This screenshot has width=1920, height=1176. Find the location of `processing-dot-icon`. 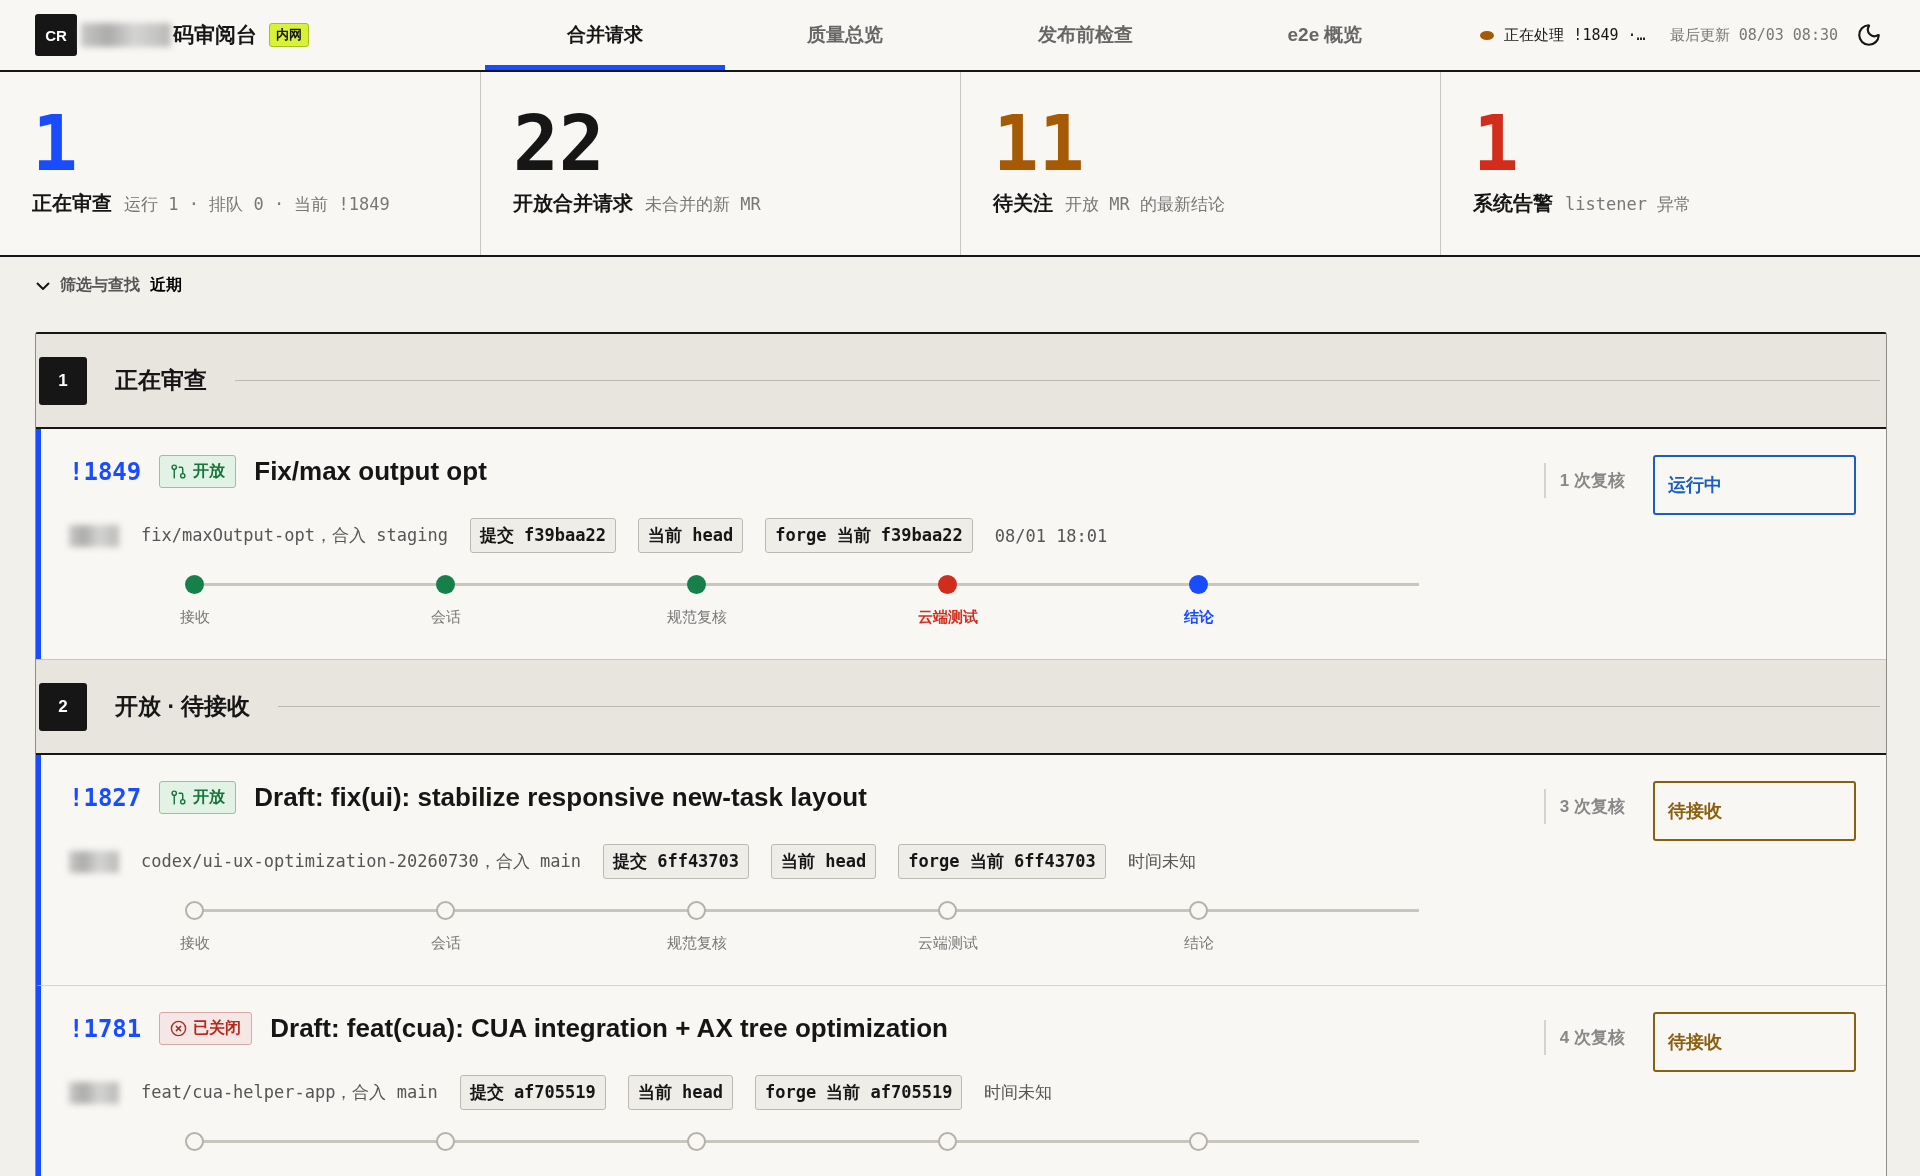

processing-dot-icon is located at coordinates (1487, 35).